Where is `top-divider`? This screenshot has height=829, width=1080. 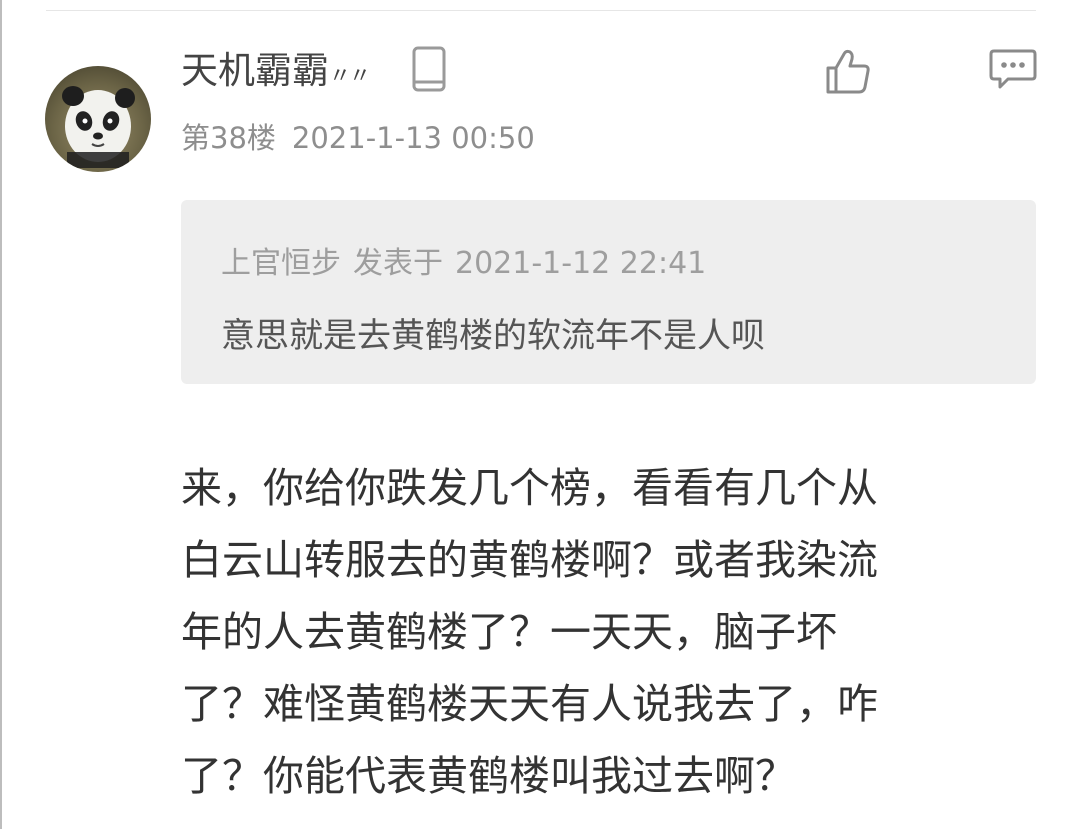 top-divider is located at coordinates (541, 10).